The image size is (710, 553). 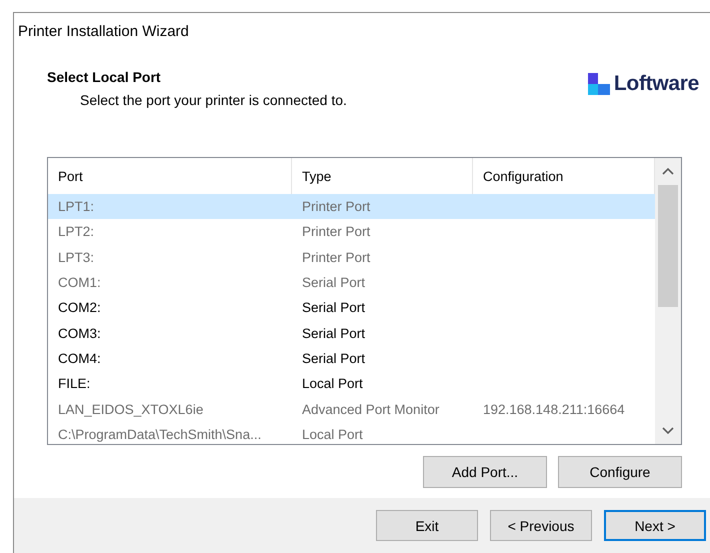 I want to click on wizard-button: < Previous, so click(x=541, y=525).